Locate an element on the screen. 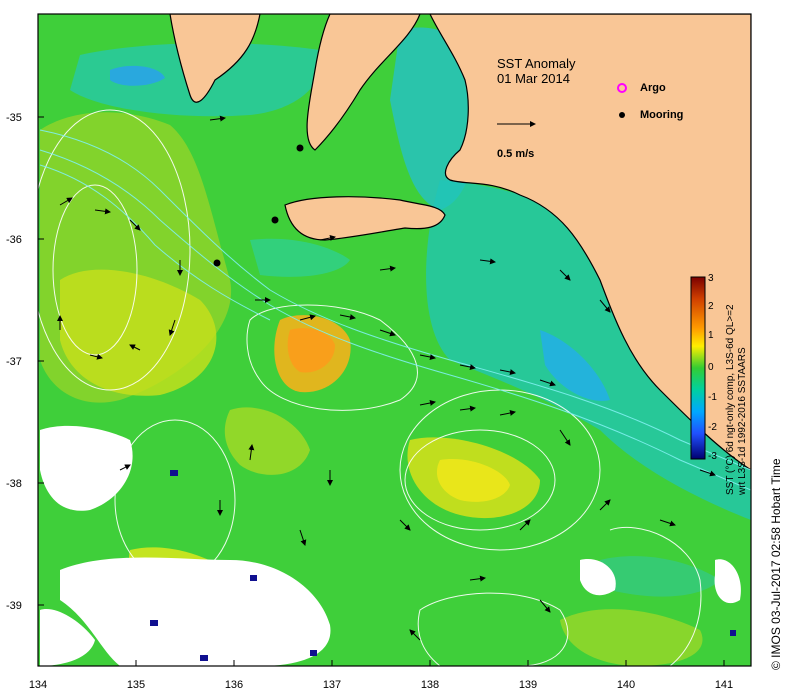 The width and height of the screenshot is (791, 700). colorbar-tick: -1 is located at coordinates (712, 397).